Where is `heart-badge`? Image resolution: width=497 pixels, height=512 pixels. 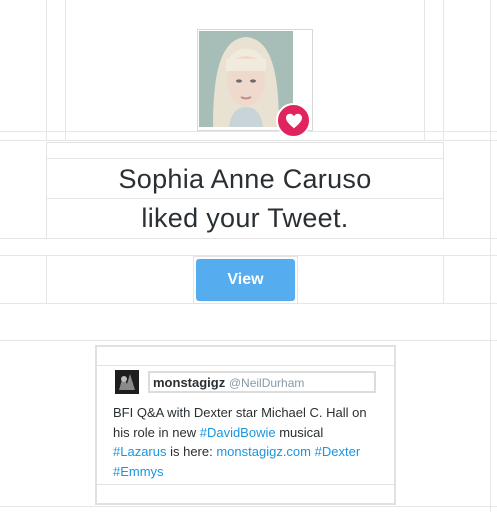 heart-badge is located at coordinates (293, 120).